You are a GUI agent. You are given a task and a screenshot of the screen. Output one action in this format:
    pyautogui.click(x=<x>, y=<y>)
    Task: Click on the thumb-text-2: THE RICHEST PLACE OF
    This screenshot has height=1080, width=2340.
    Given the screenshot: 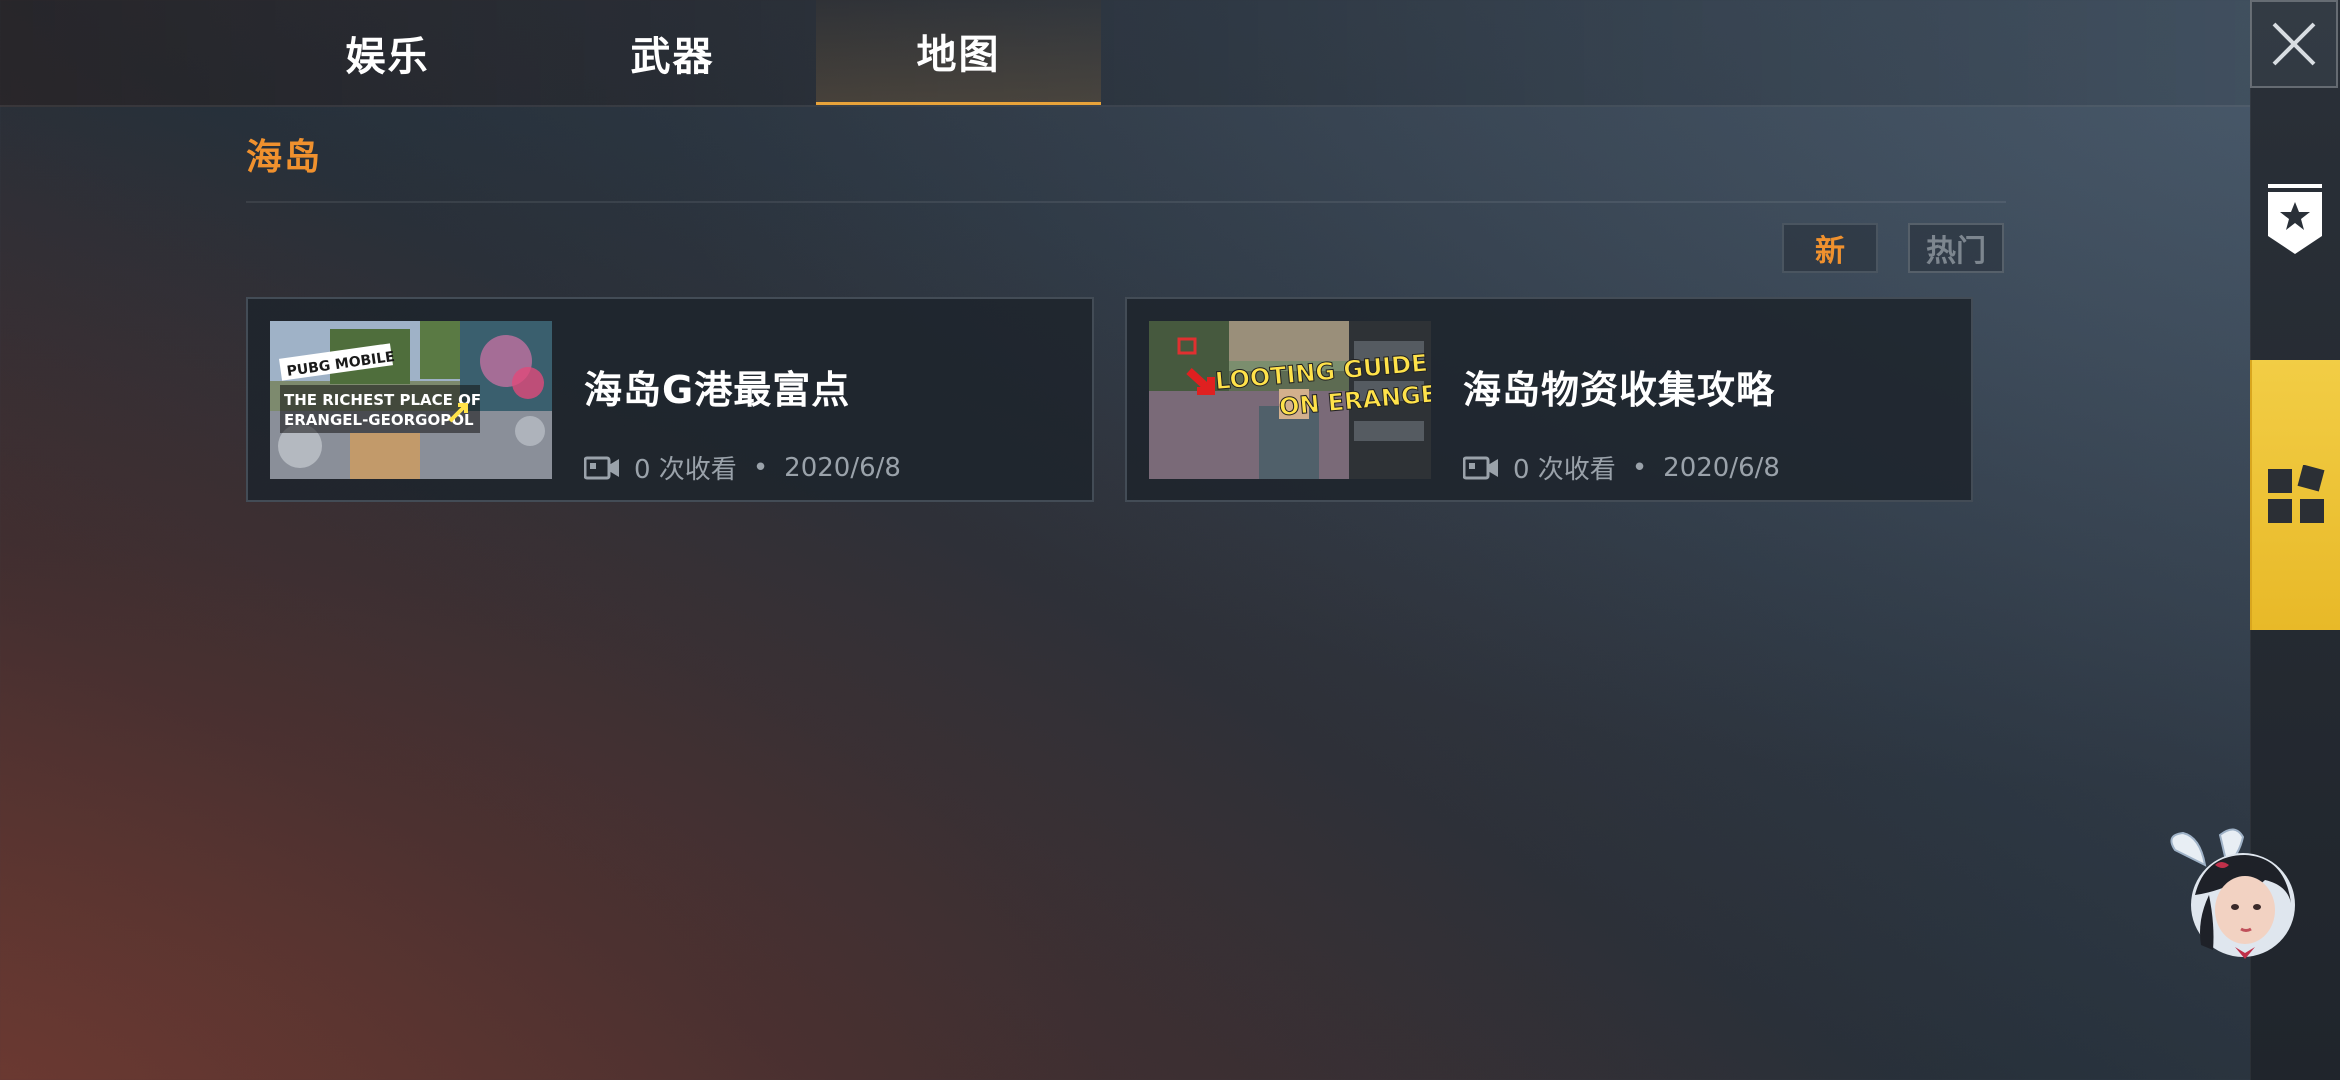 What is the action you would take?
    pyautogui.click(x=382, y=400)
    